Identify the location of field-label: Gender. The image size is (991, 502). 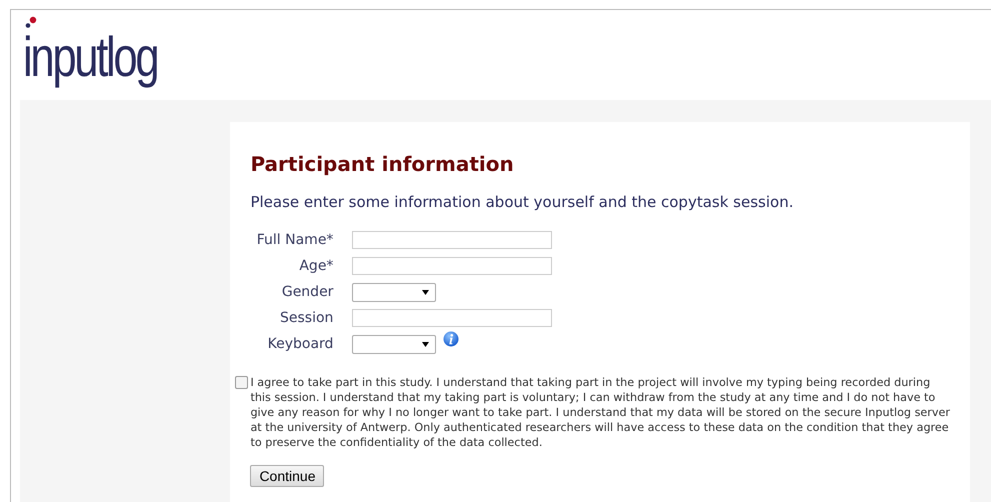
(307, 292).